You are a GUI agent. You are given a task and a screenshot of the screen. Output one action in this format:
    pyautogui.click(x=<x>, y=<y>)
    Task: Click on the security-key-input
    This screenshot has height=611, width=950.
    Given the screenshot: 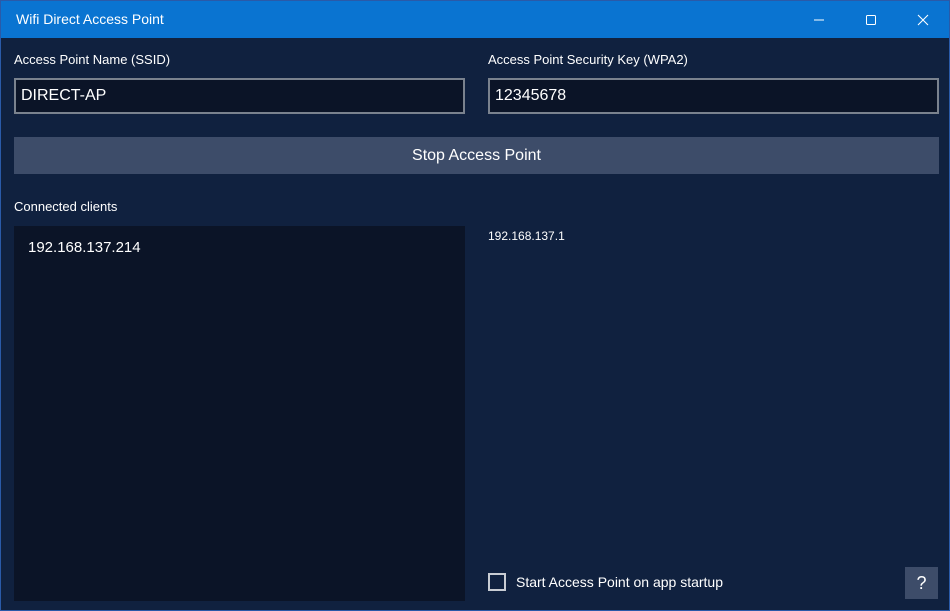 What is the action you would take?
    pyautogui.click(x=713, y=96)
    